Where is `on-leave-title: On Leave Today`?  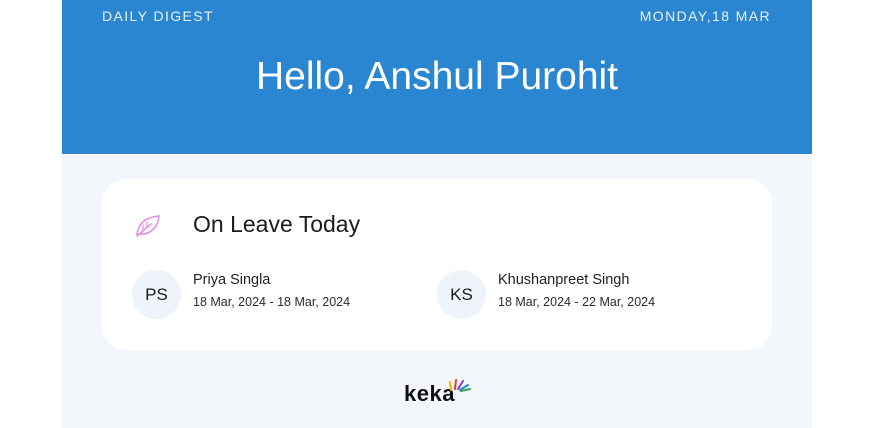 on-leave-title: On Leave Today is located at coordinates (277, 224).